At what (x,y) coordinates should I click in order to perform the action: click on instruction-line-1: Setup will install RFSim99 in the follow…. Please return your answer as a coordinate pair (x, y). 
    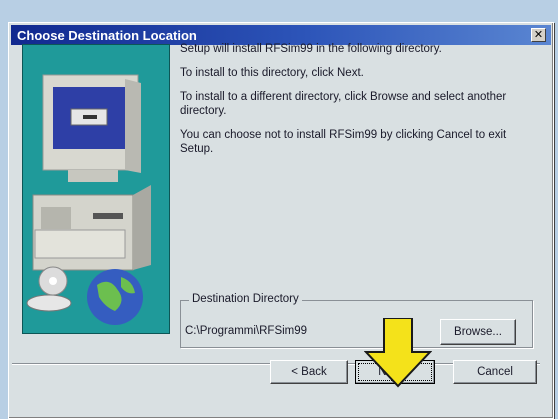
    Looking at the image, I should click on (311, 49).